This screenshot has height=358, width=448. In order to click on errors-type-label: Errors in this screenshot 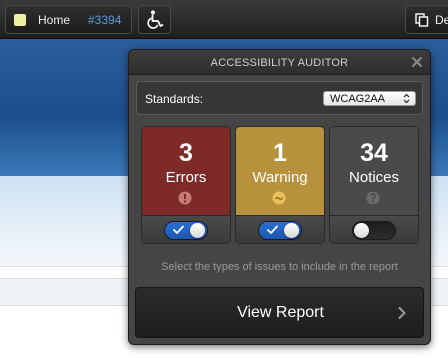, I will do `click(186, 177)`.